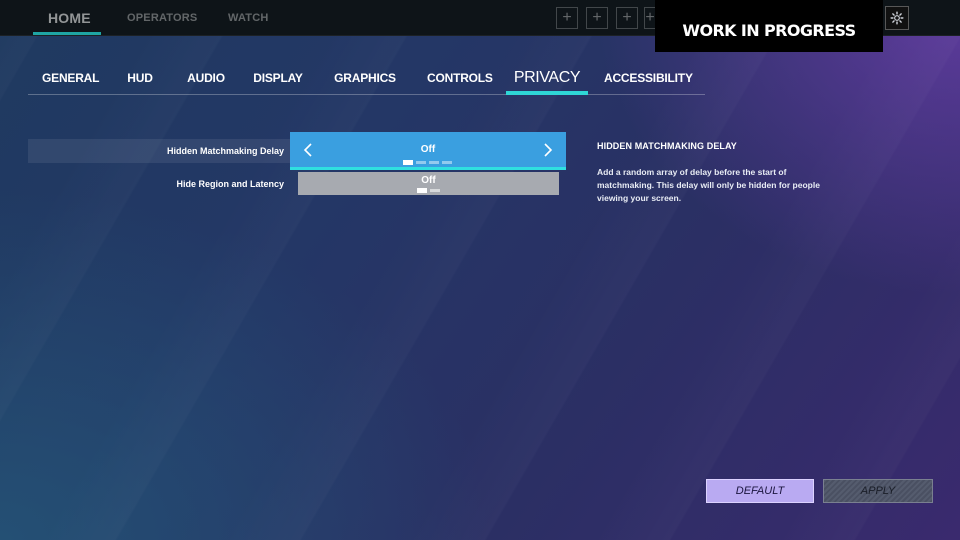 The height and width of the screenshot is (540, 960). Describe the element at coordinates (140, 78) in the screenshot. I see `tab-hud: HUD` at that location.